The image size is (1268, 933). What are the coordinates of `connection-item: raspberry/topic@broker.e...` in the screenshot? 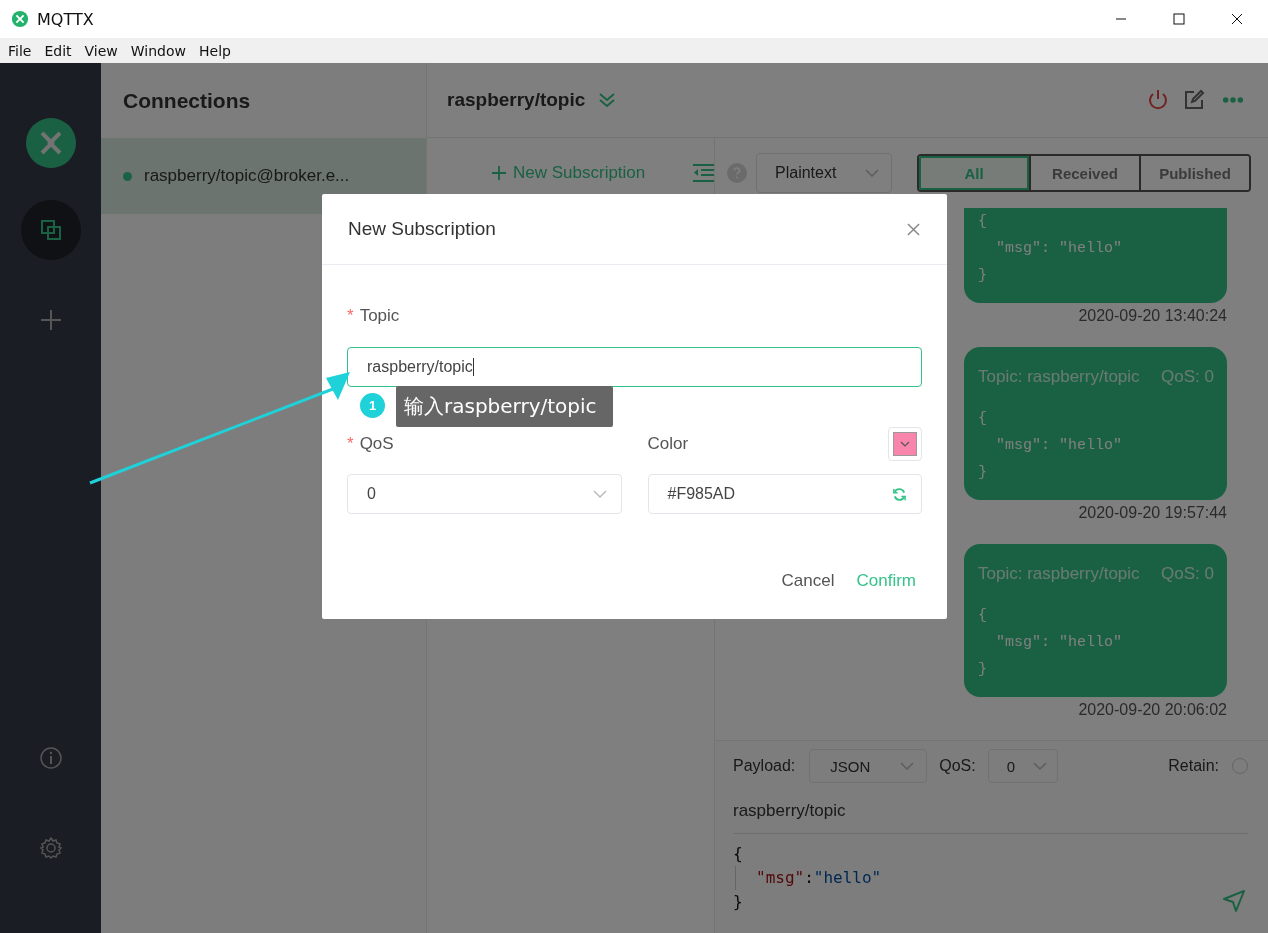 It's located at (263, 176).